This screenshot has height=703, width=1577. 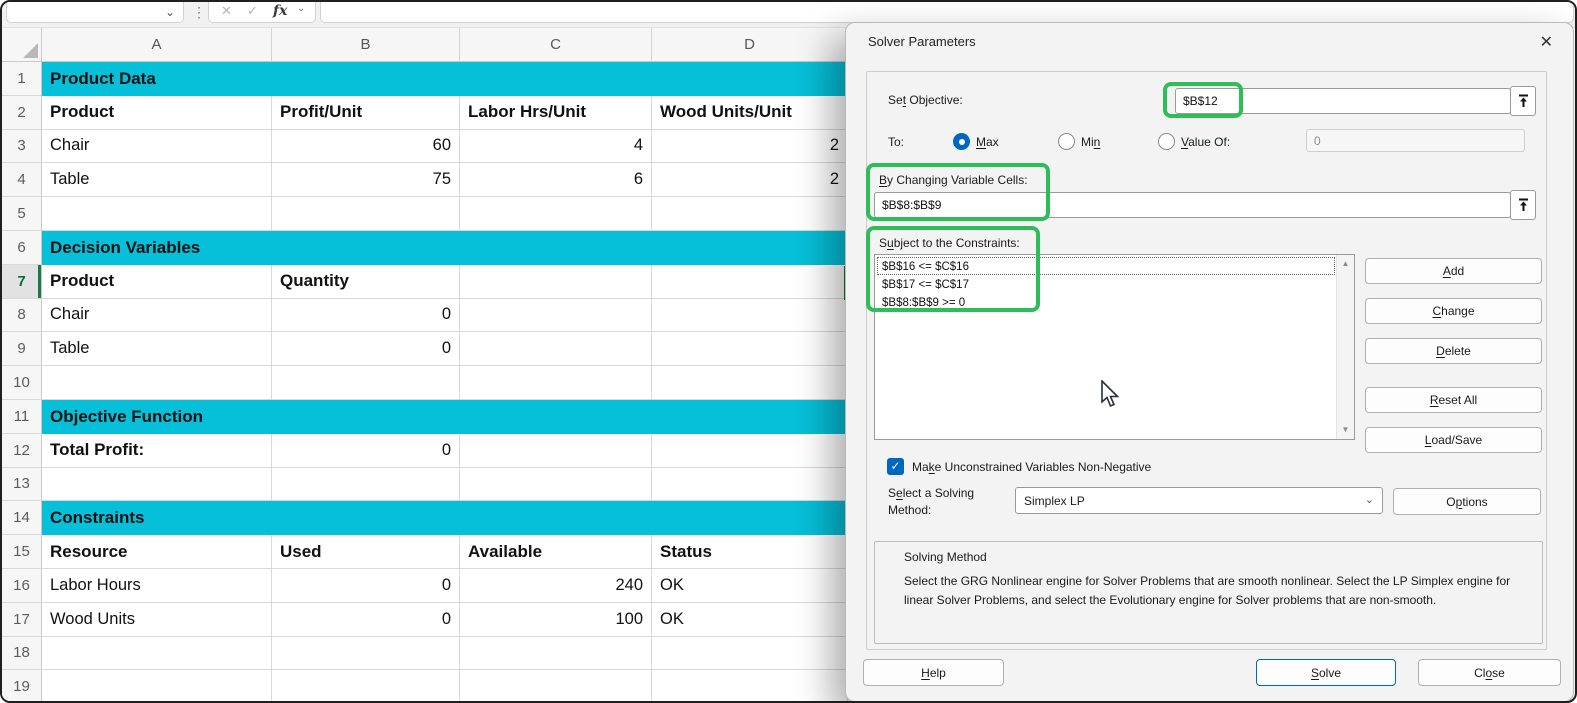 What do you see at coordinates (750, 315) in the screenshot?
I see `cell-D8` at bounding box center [750, 315].